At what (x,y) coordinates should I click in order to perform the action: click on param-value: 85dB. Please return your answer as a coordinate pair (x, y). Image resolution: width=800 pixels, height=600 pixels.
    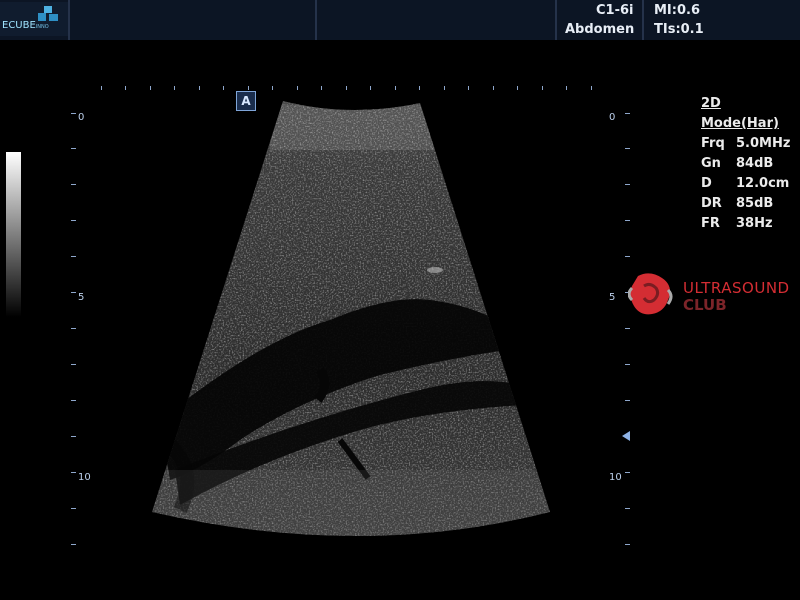
    Looking at the image, I should click on (755, 203).